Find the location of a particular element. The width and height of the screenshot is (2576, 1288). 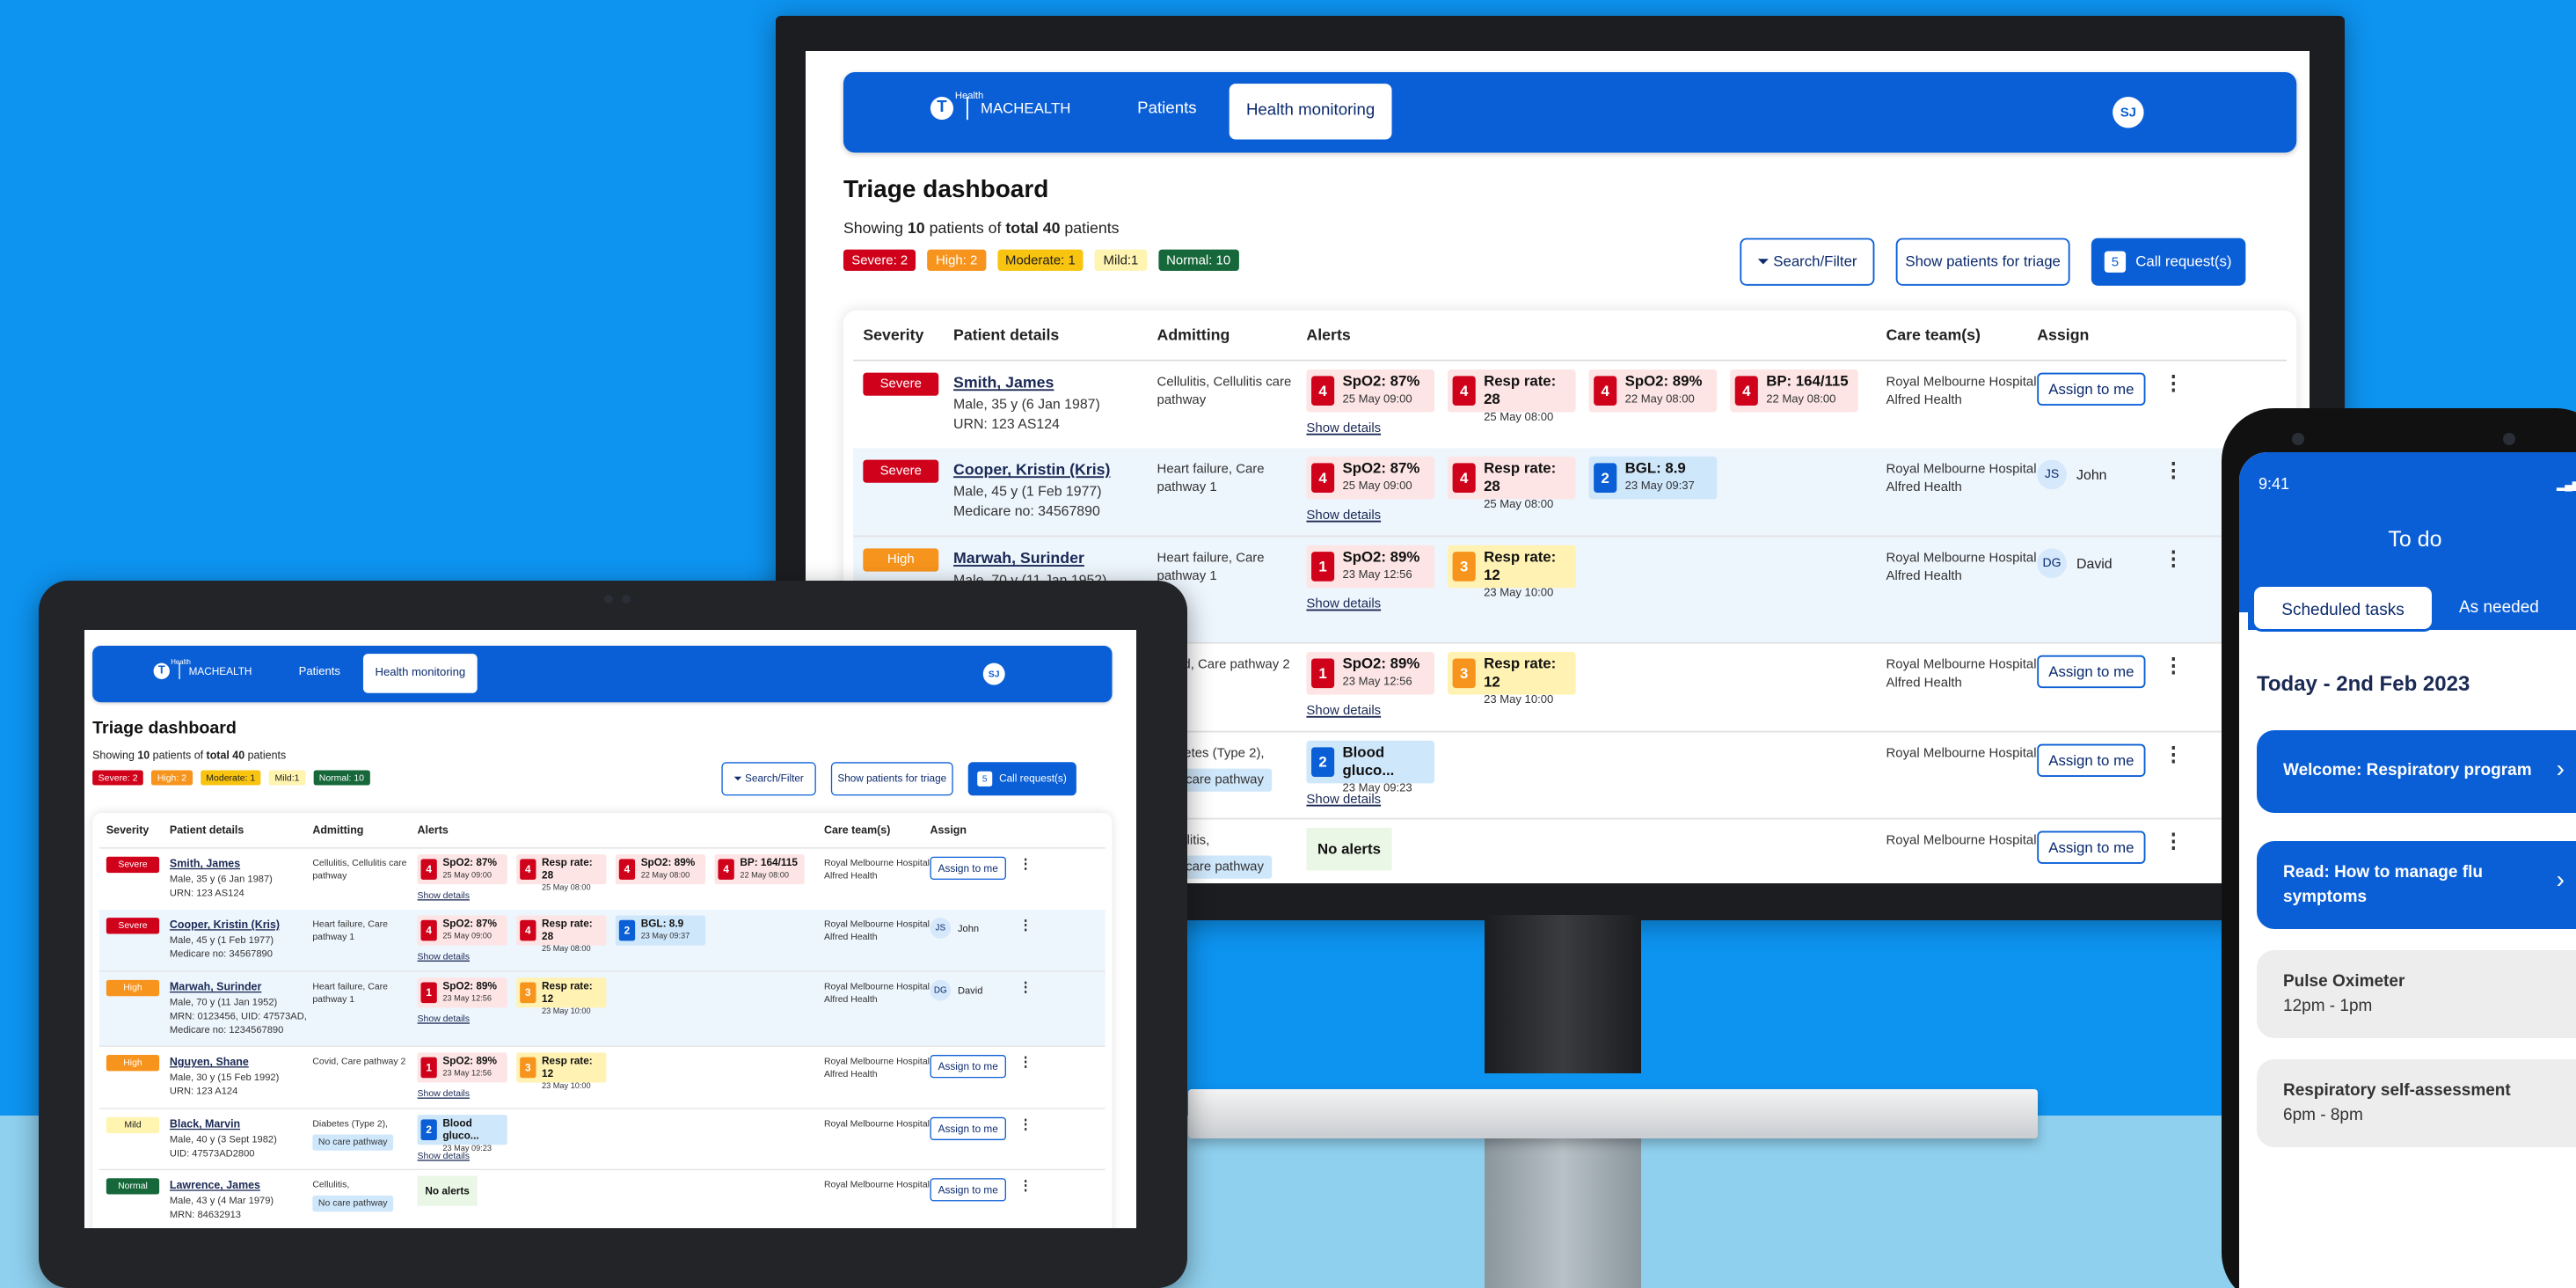

task-card: Pulse Oximeter 12pm - 1pm is located at coordinates (2416, 994).